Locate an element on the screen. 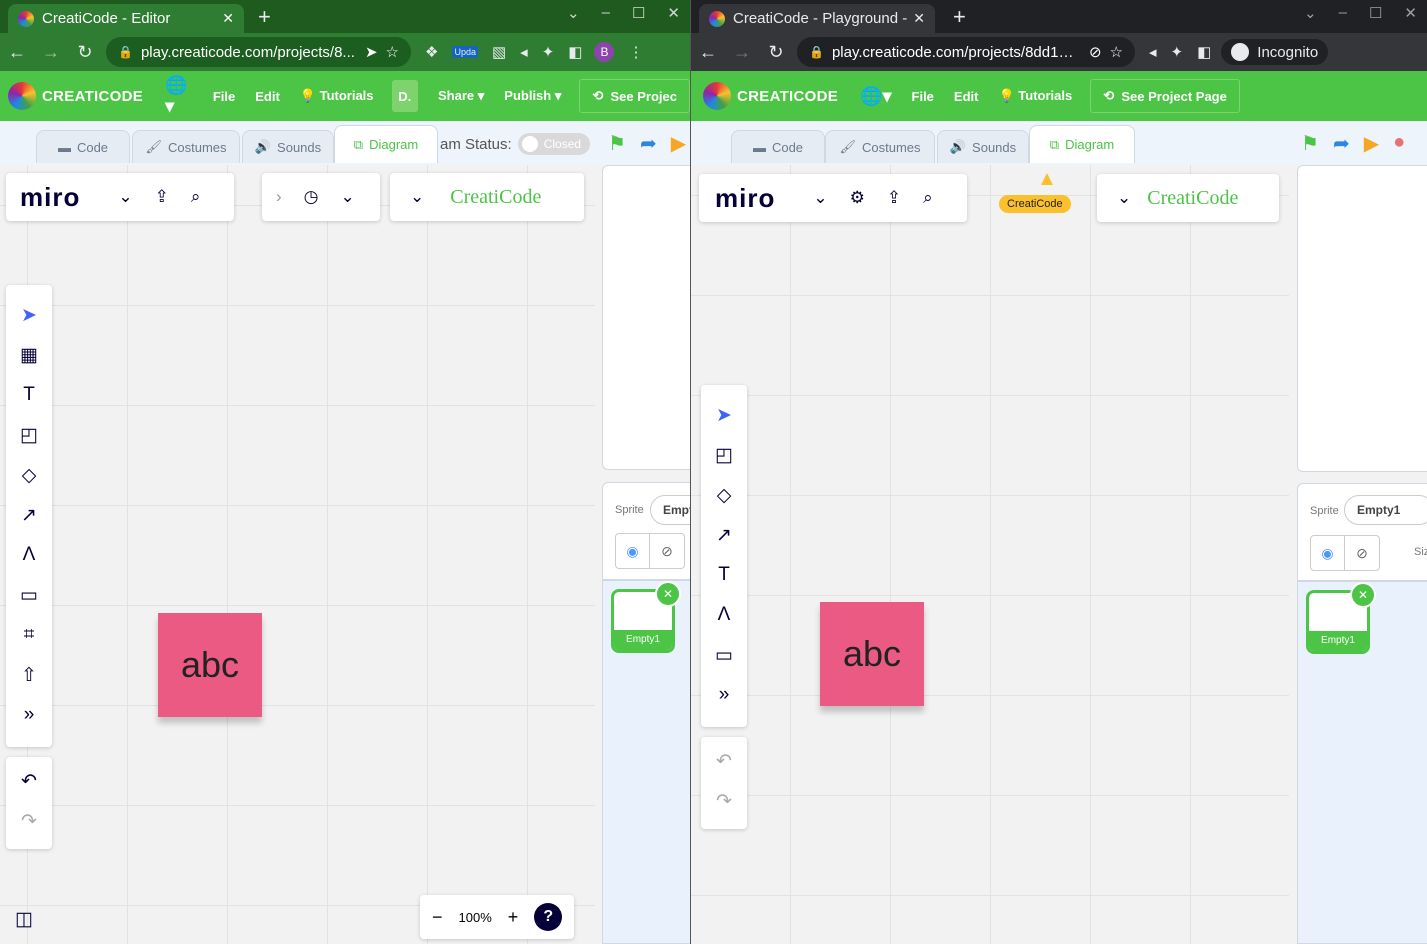  extension-icon: ❖ is located at coordinates (431, 52).